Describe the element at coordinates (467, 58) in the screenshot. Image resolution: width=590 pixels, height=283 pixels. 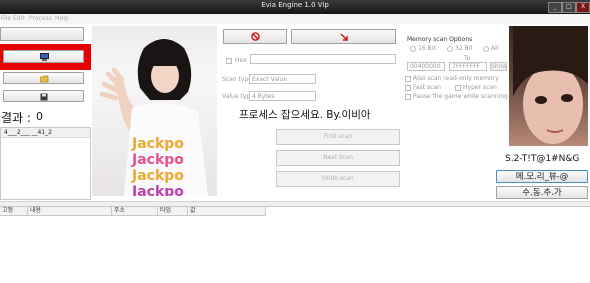
I see `to-label: To` at that location.